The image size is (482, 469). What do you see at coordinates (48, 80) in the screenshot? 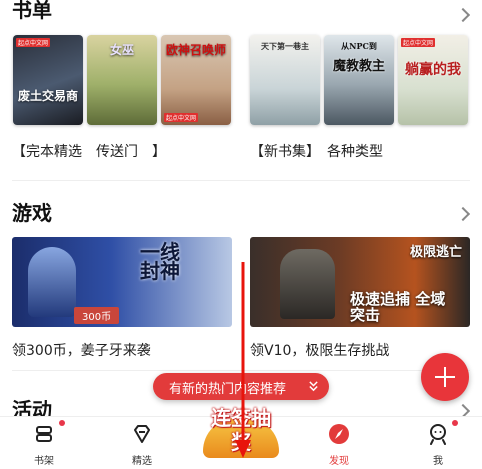
I see `book-cover: 起点中文网 废土交易商` at bounding box center [48, 80].